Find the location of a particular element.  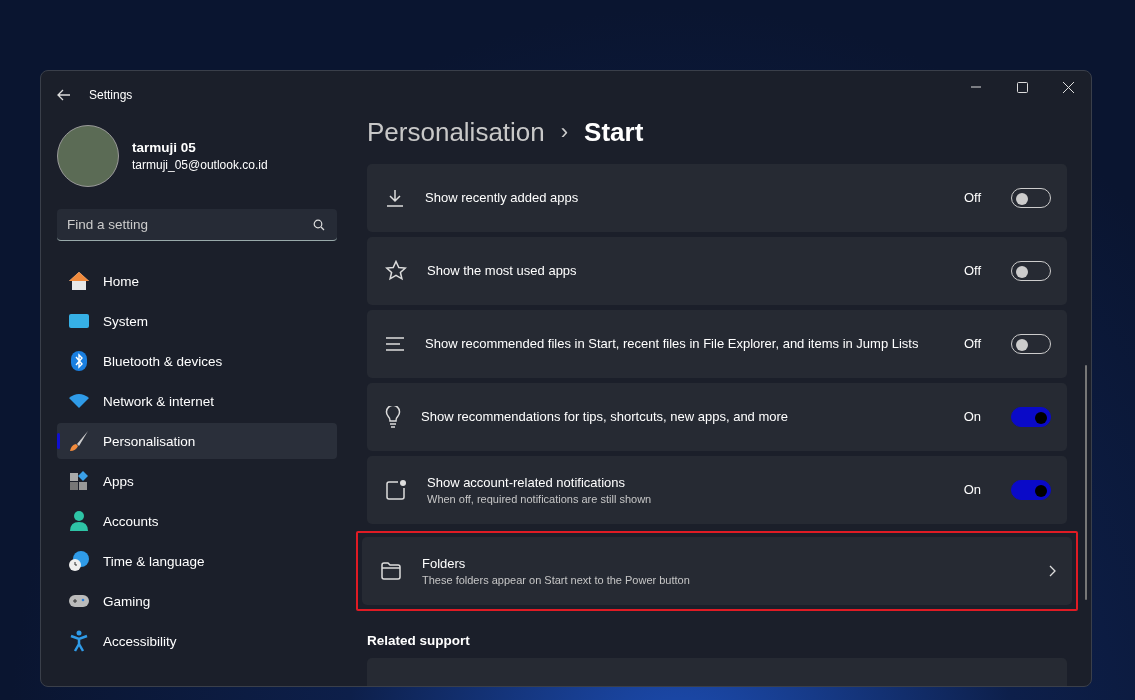

lines-icon is located at coordinates (395, 343).